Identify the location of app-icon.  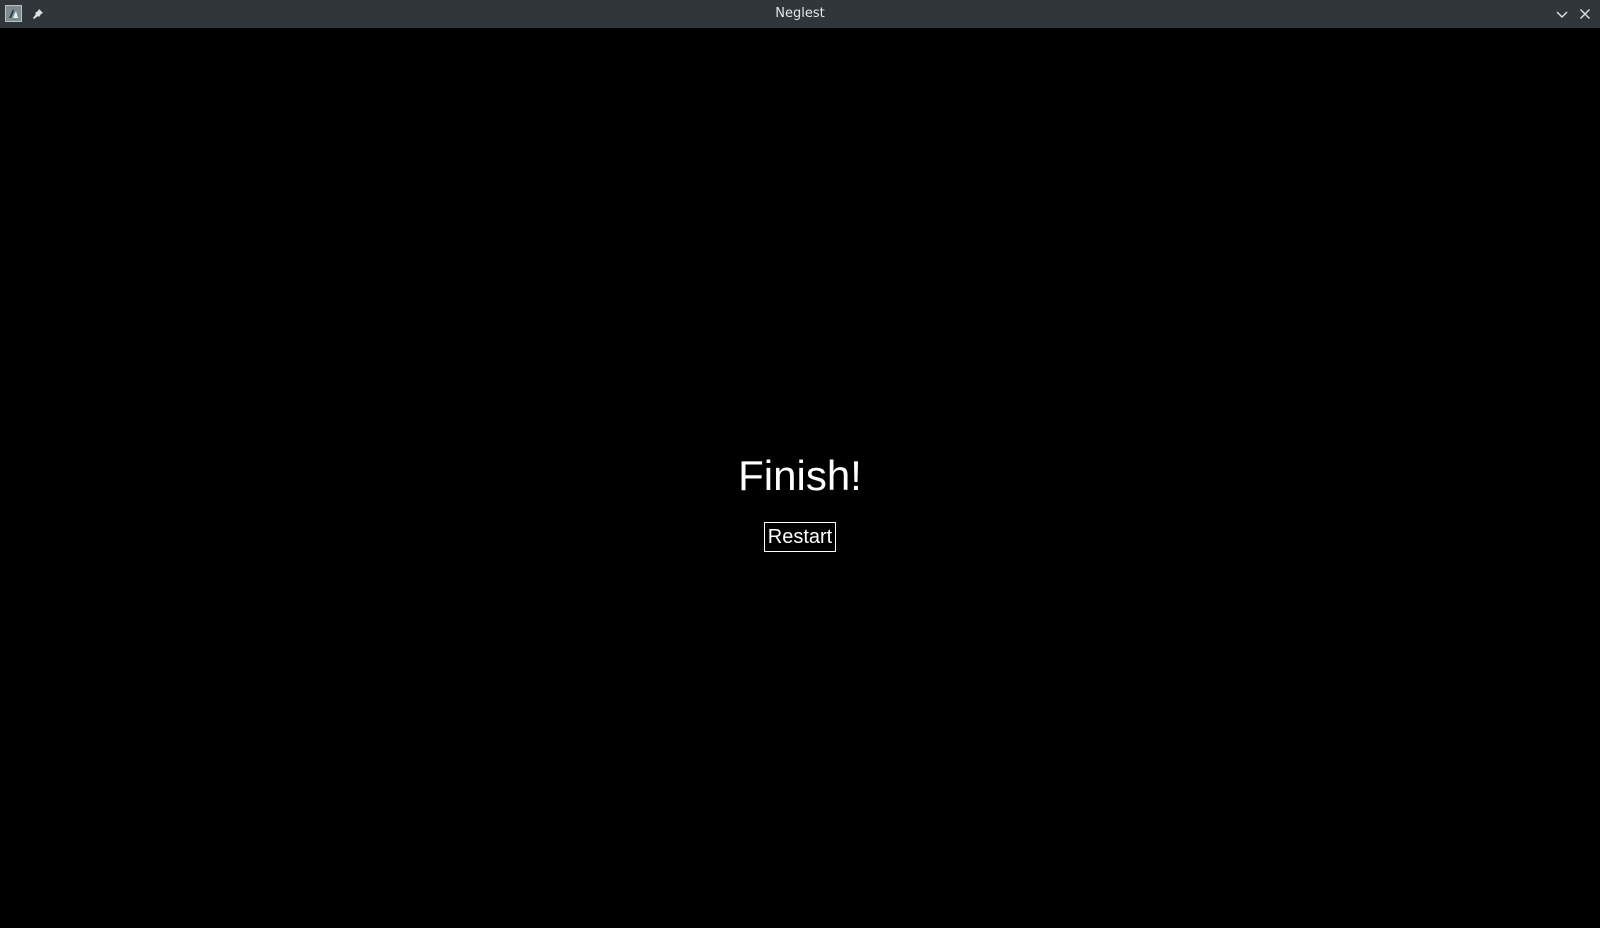
(13, 13).